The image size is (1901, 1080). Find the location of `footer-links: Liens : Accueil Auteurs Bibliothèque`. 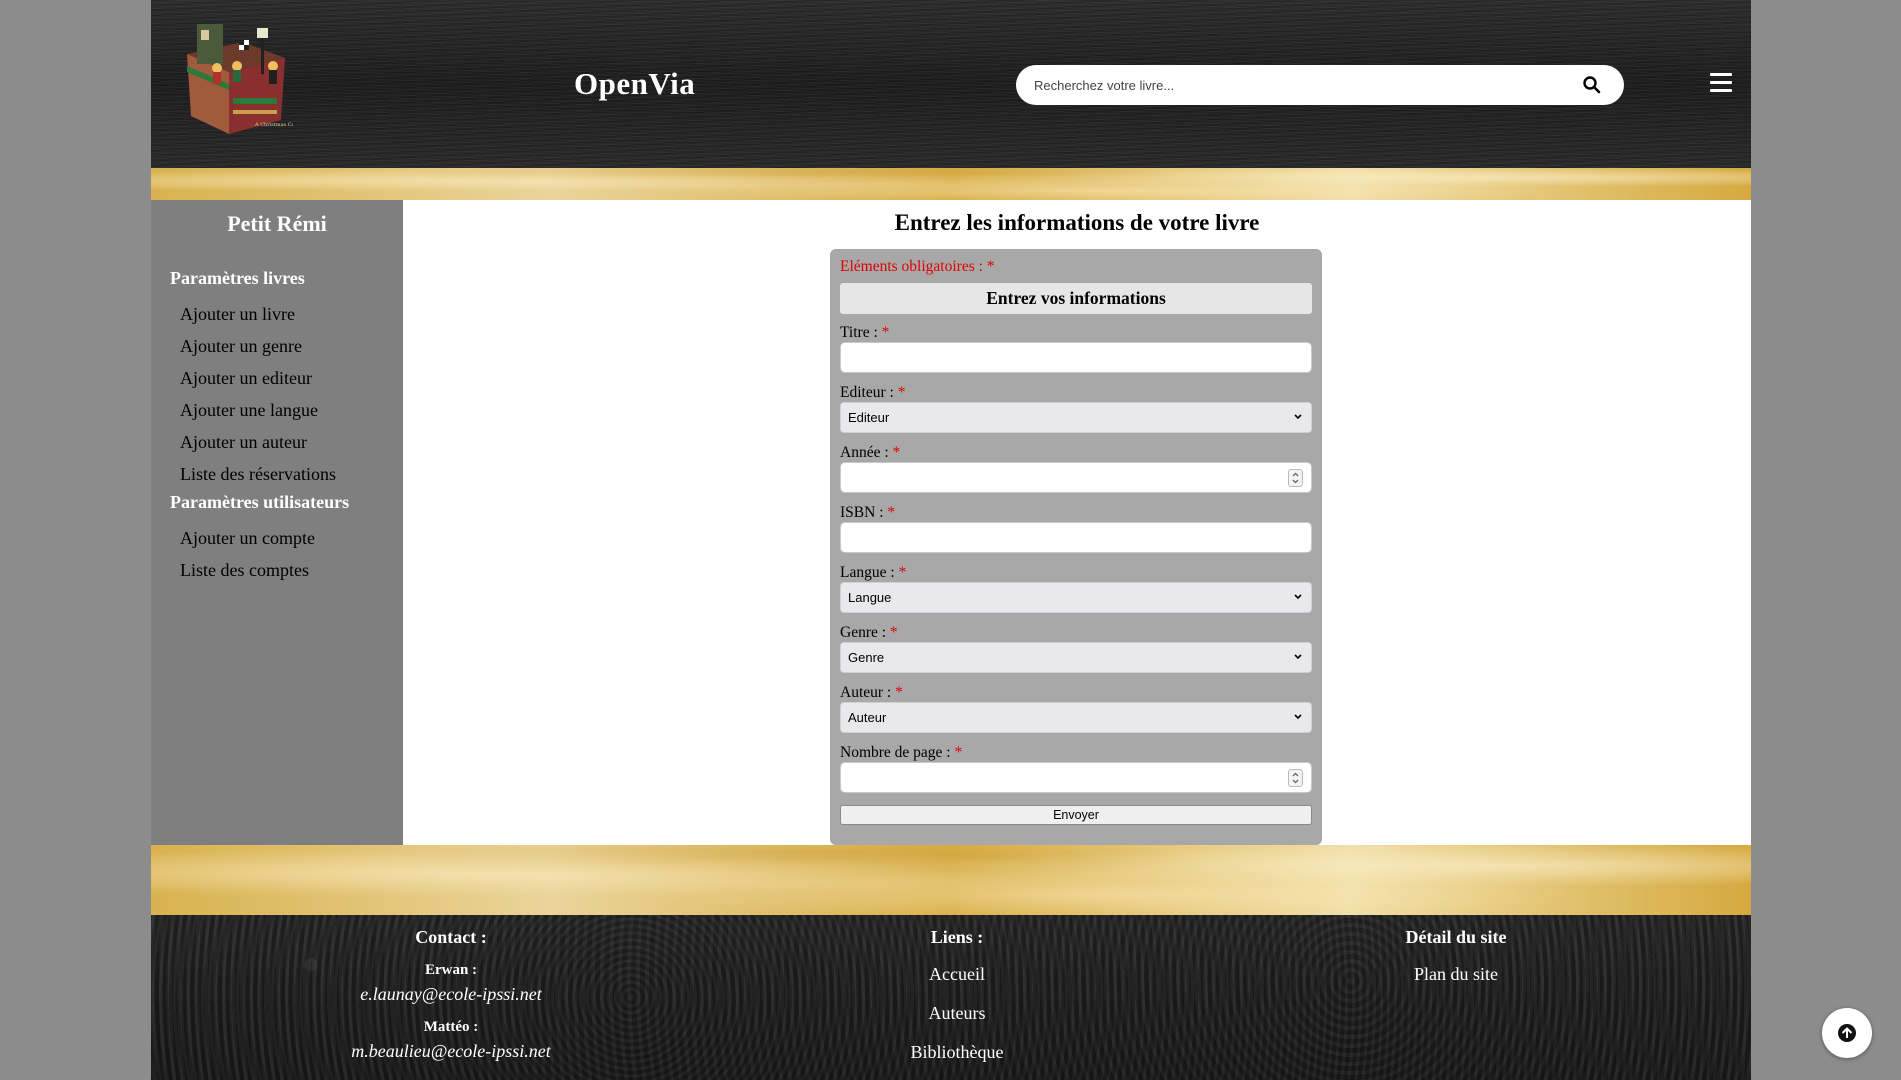

footer-links: Liens : Accueil Auteurs Bibliothèque is located at coordinates (957, 989).